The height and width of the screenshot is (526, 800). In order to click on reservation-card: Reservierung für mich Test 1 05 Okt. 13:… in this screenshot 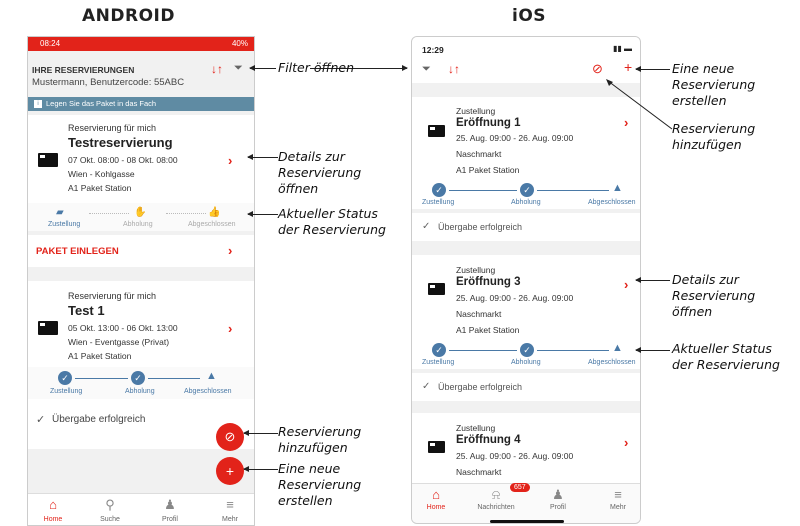, I will do `click(141, 324)`.